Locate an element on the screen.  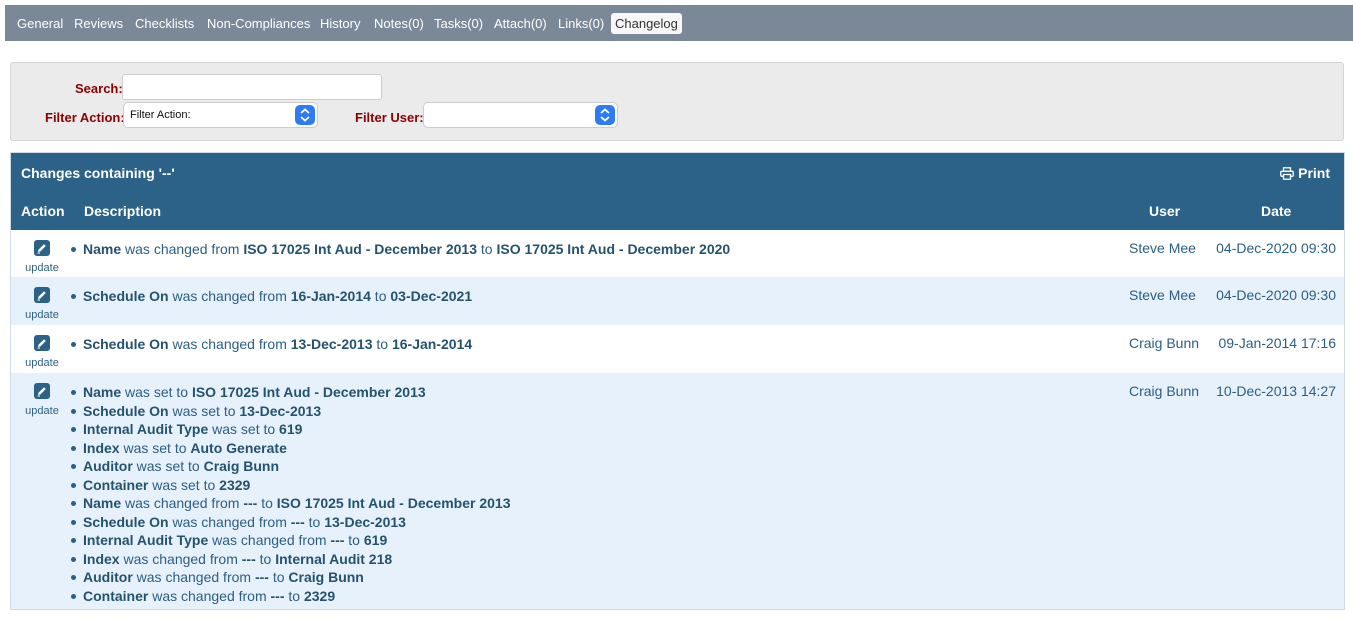
edit-pencil-icon is located at coordinates (42, 248).